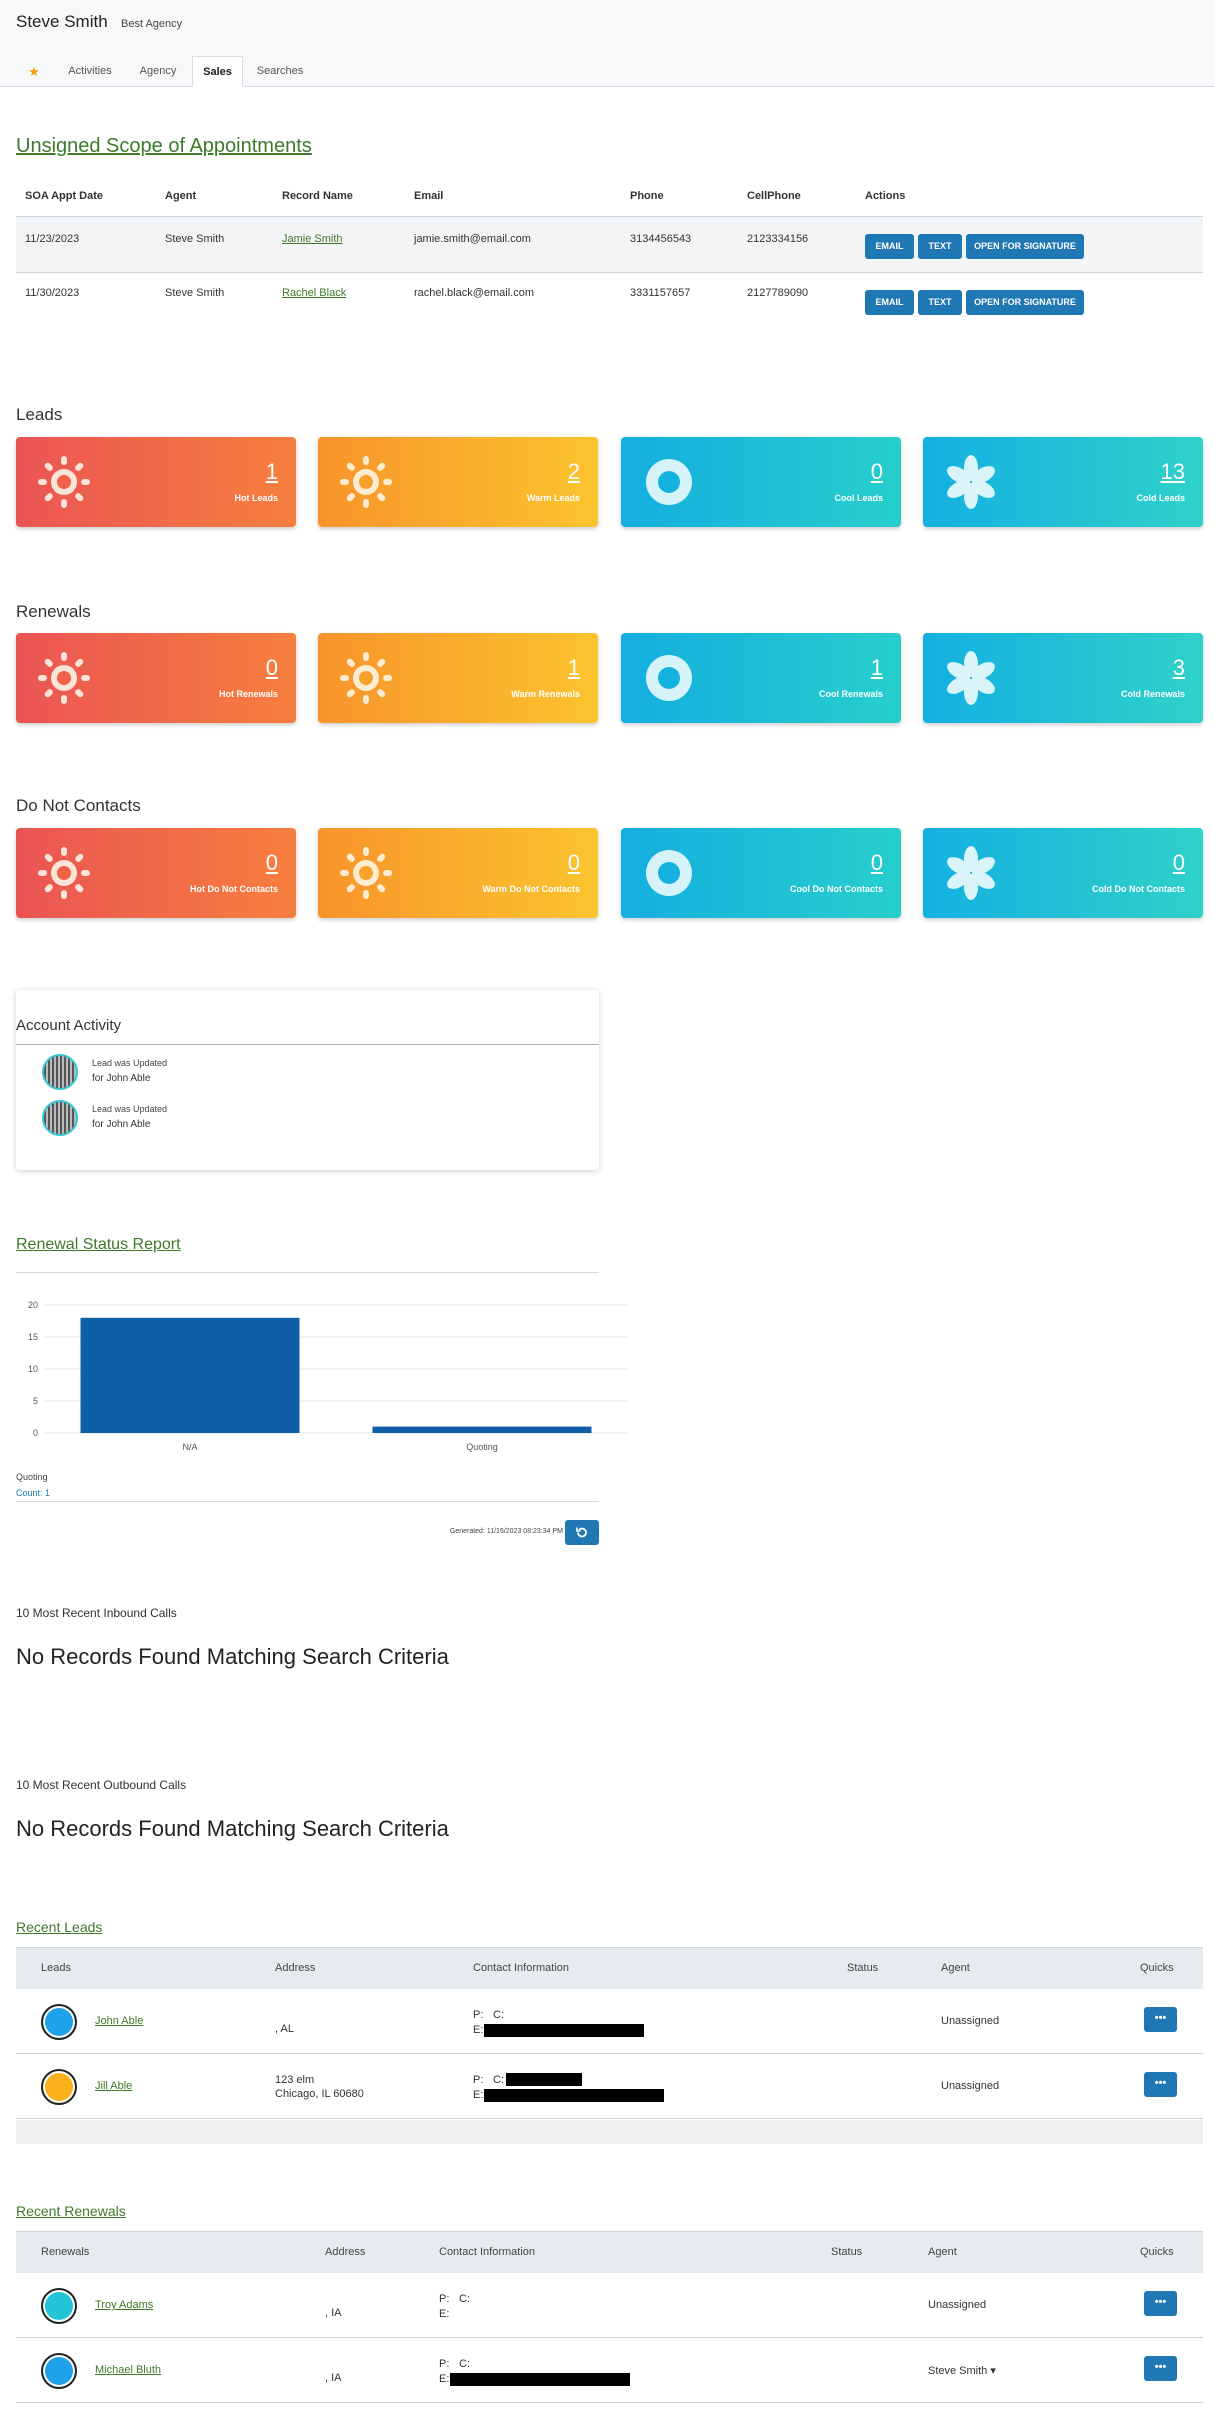 This screenshot has height=2417, width=1214. What do you see at coordinates (478, 2030) in the screenshot?
I see `email-label: E:` at bounding box center [478, 2030].